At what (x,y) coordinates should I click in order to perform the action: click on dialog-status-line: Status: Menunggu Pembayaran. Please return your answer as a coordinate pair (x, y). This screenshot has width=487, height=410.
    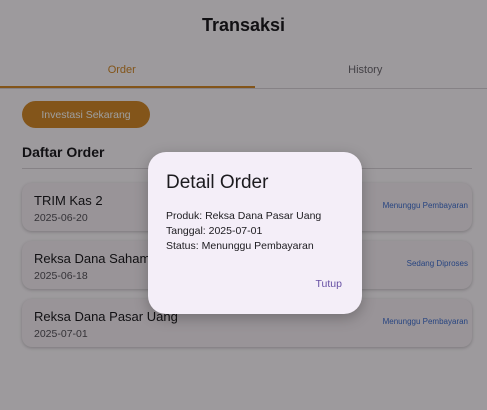
    Looking at the image, I should click on (240, 246).